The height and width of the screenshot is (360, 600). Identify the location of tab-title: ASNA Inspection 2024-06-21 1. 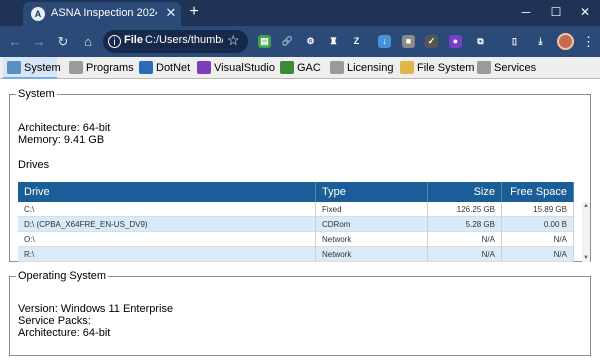
(104, 13).